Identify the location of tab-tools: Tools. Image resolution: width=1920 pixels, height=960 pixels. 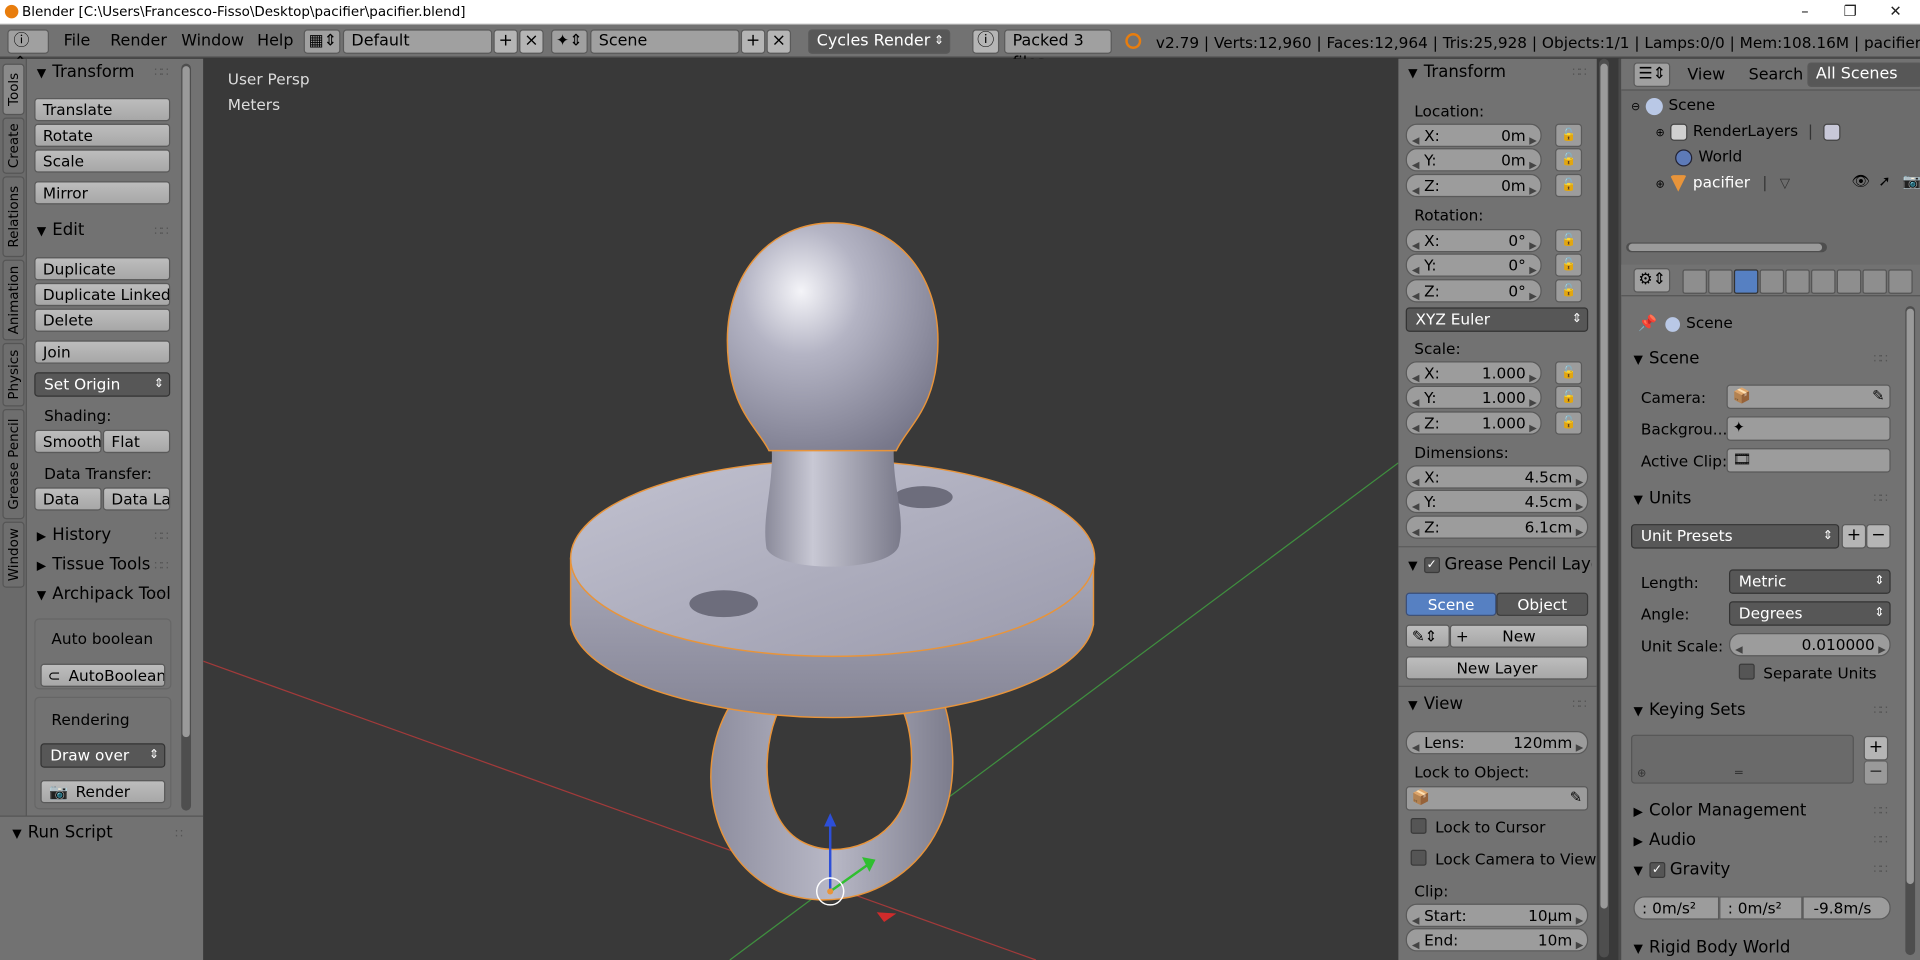
(13, 89).